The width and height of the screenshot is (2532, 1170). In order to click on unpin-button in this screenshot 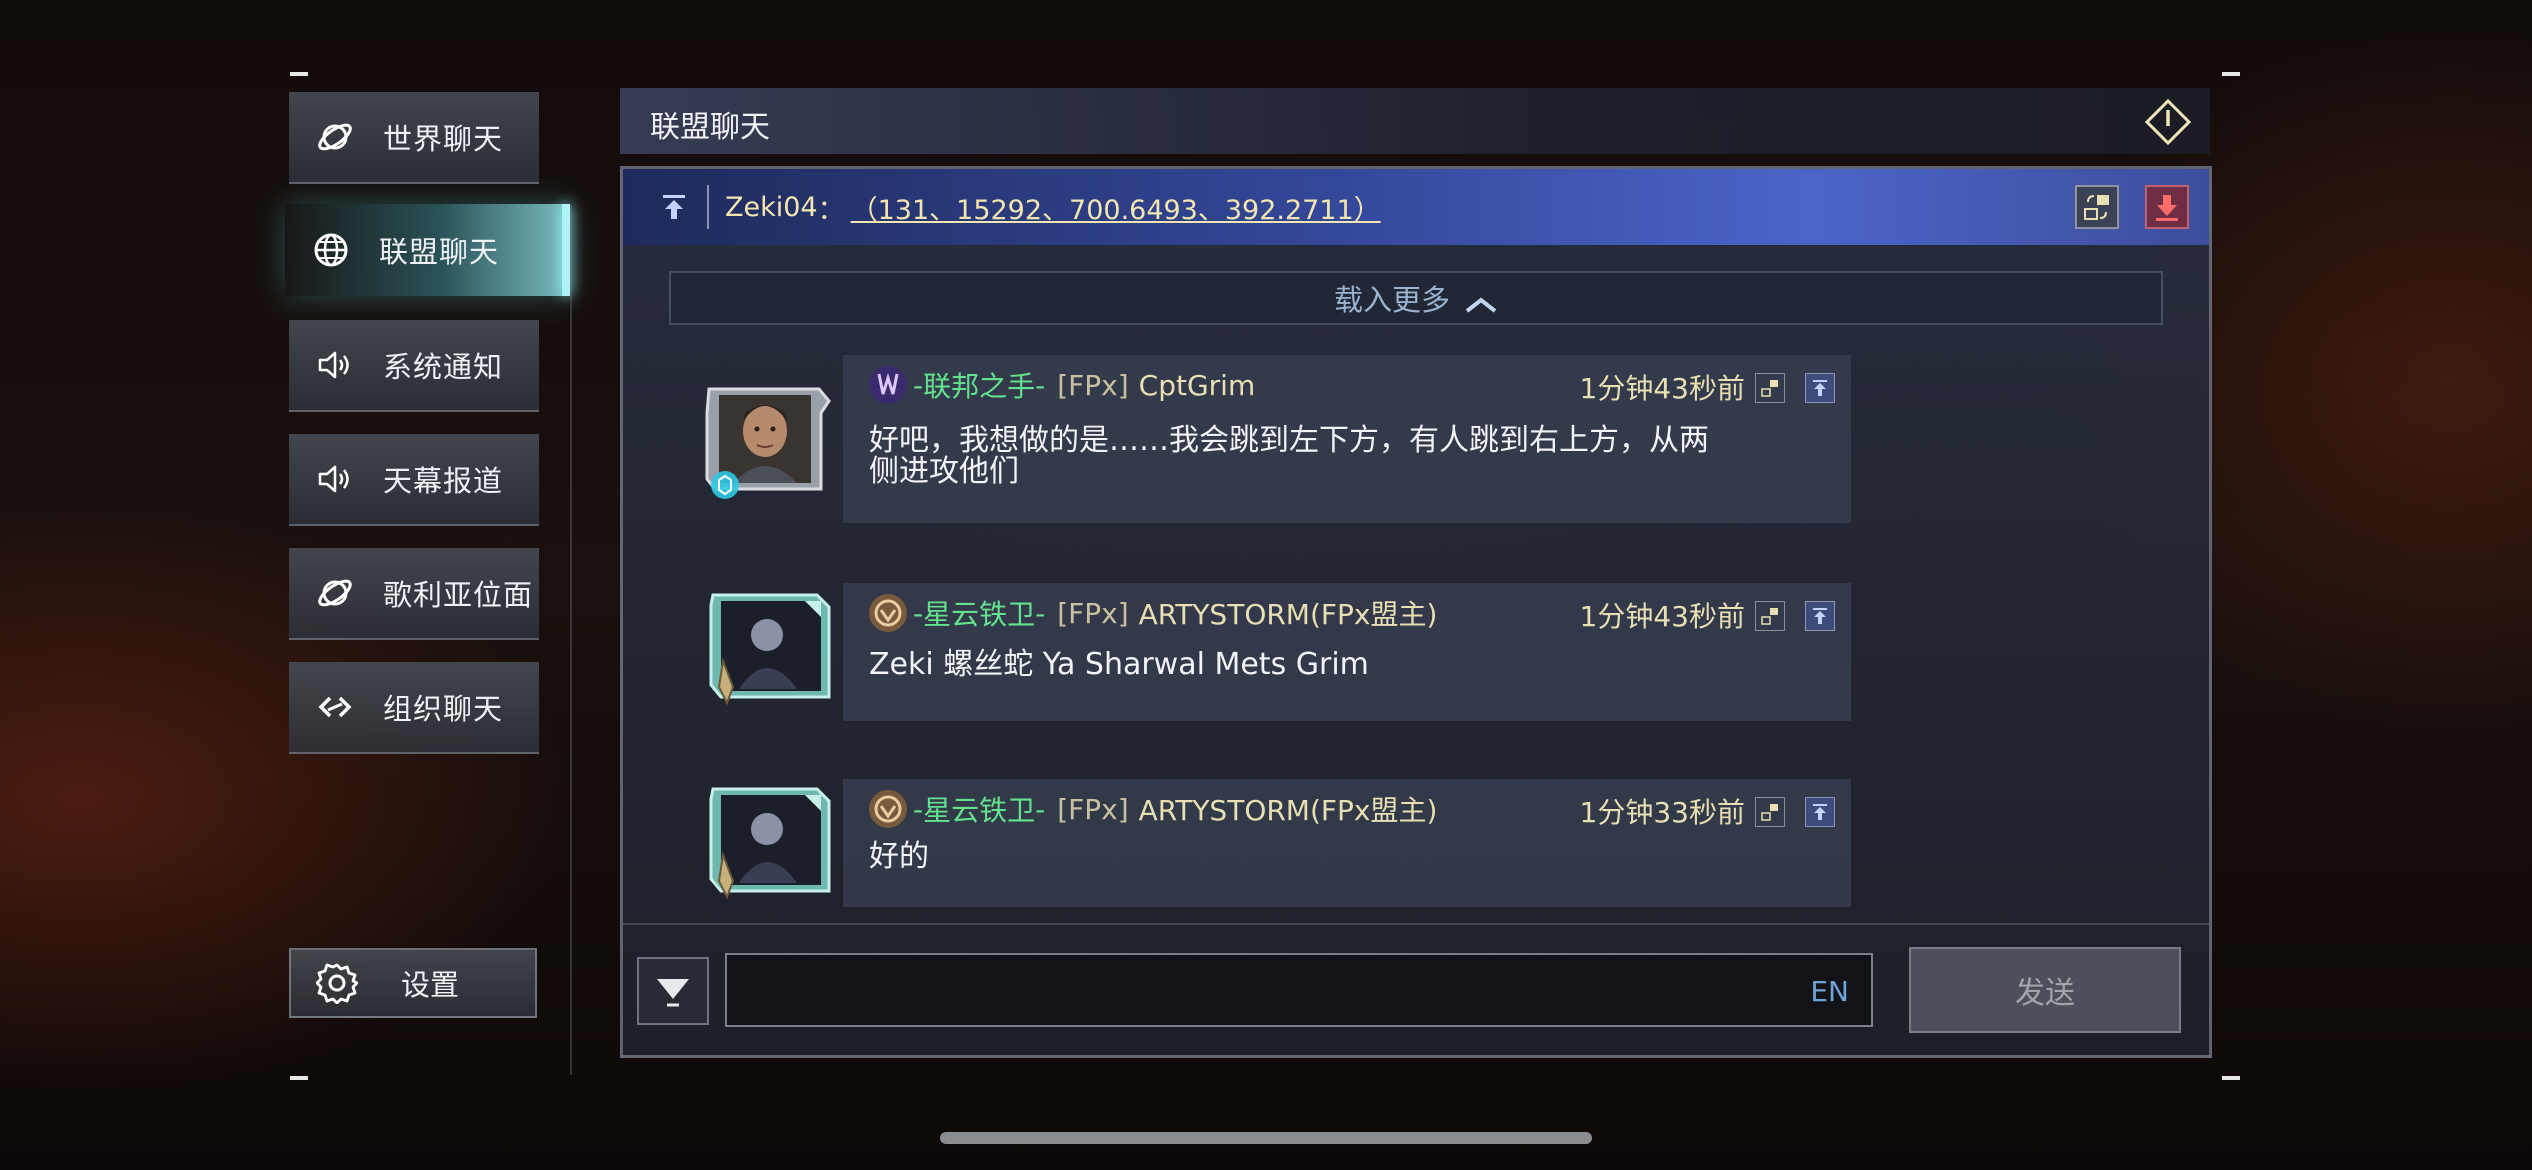, I will do `click(2167, 207)`.